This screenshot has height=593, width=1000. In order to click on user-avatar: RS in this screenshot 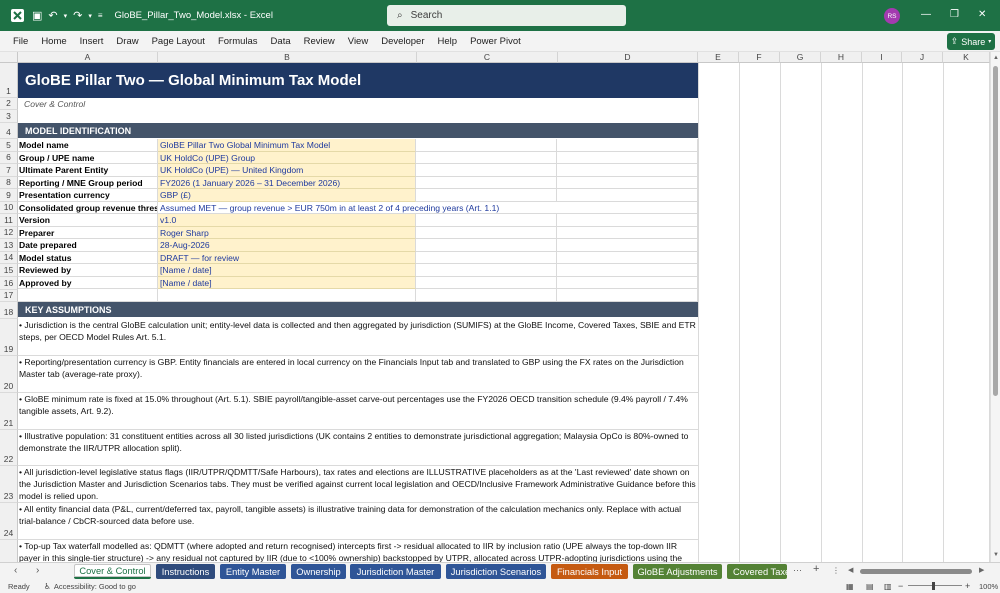, I will do `click(892, 16)`.